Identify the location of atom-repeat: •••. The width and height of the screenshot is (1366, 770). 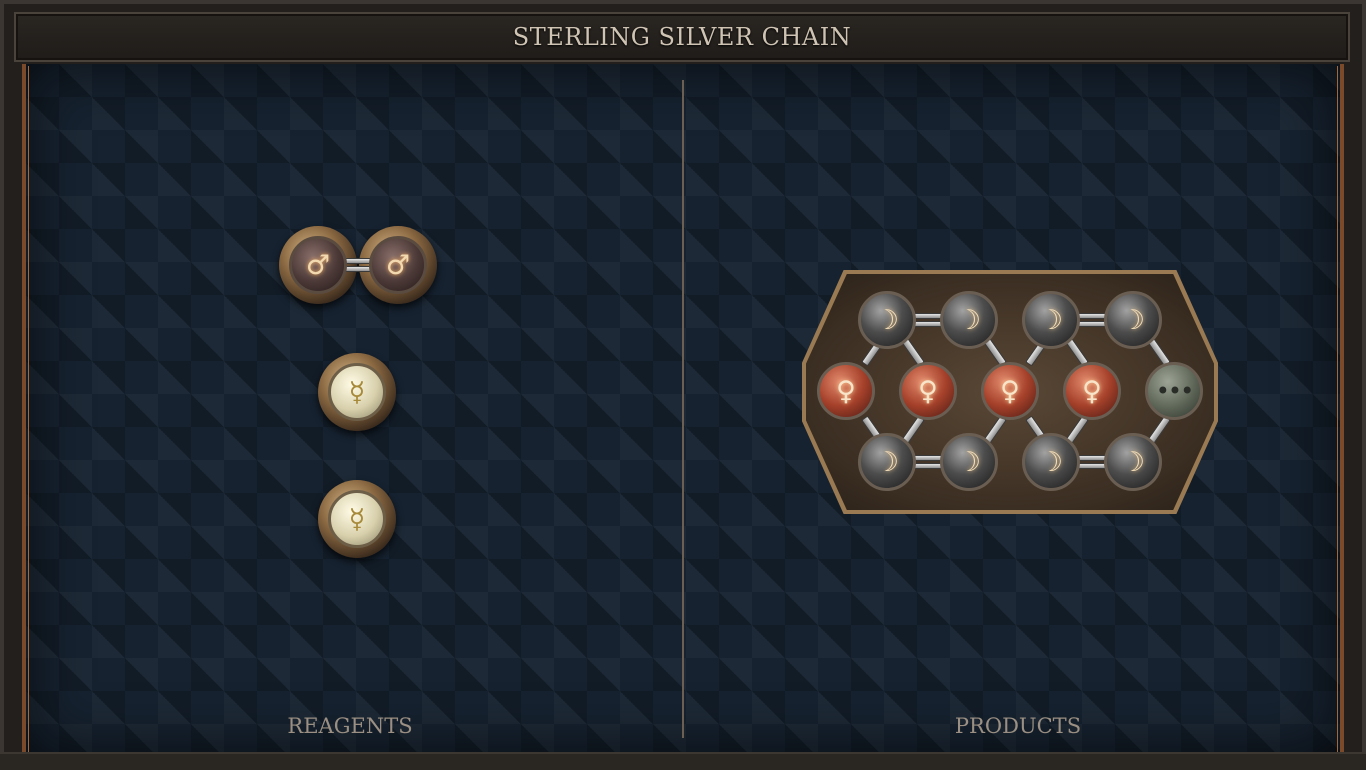
(1174, 391).